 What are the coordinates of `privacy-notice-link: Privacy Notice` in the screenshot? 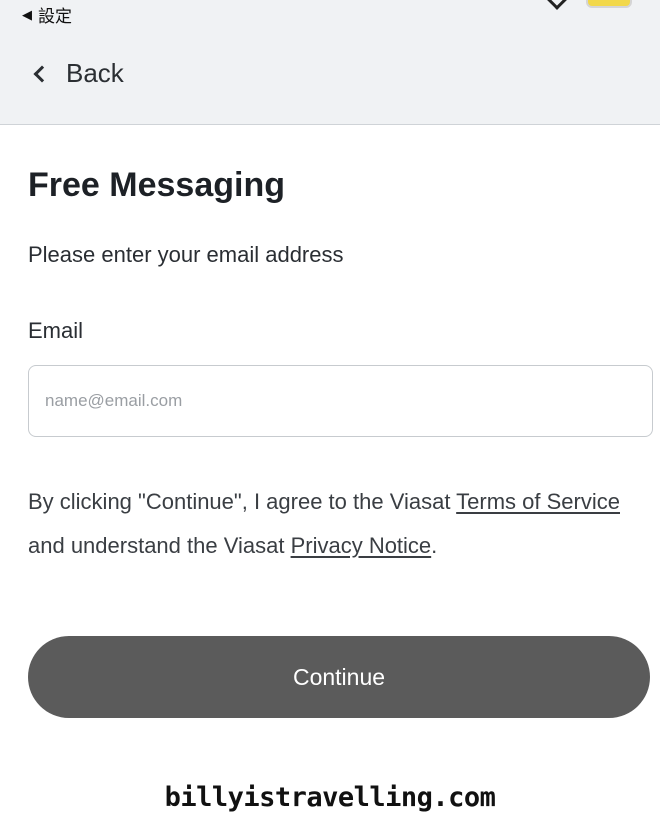 It's located at (361, 545).